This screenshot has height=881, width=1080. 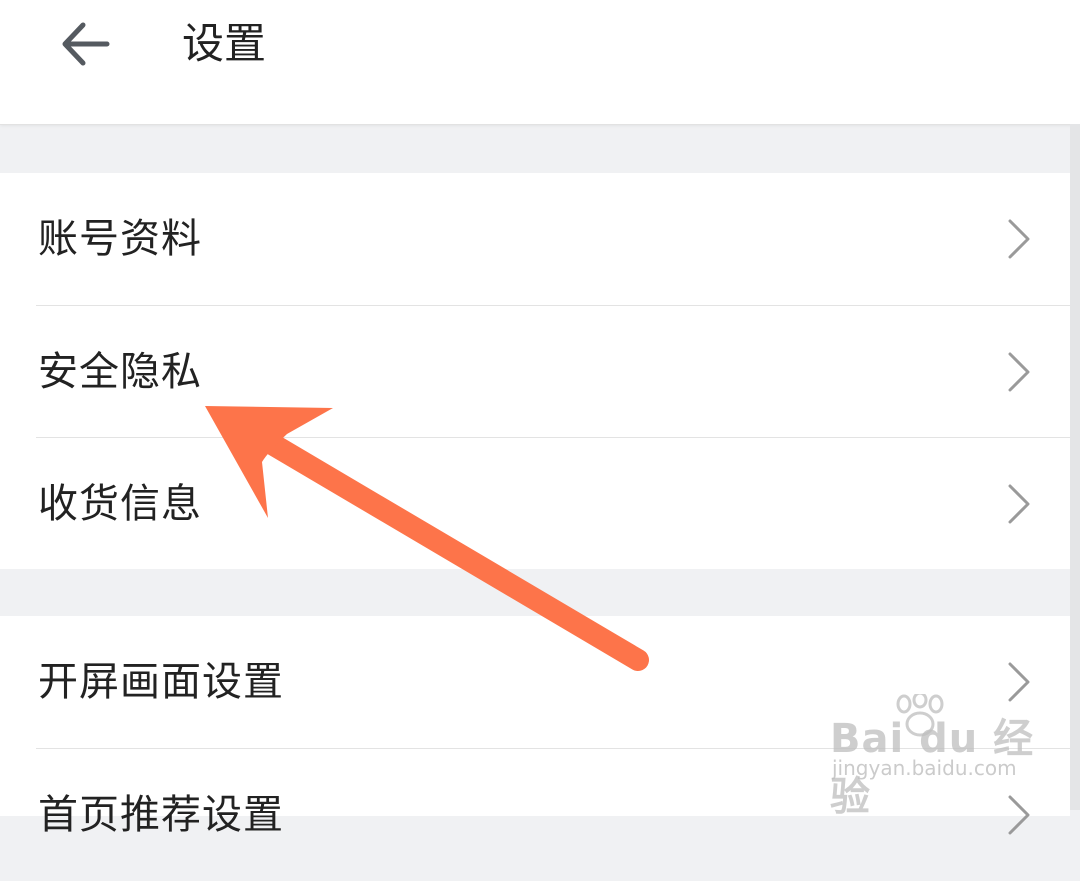 What do you see at coordinates (535, 504) in the screenshot?
I see `settings-item-shipping-info: 收货信息` at bounding box center [535, 504].